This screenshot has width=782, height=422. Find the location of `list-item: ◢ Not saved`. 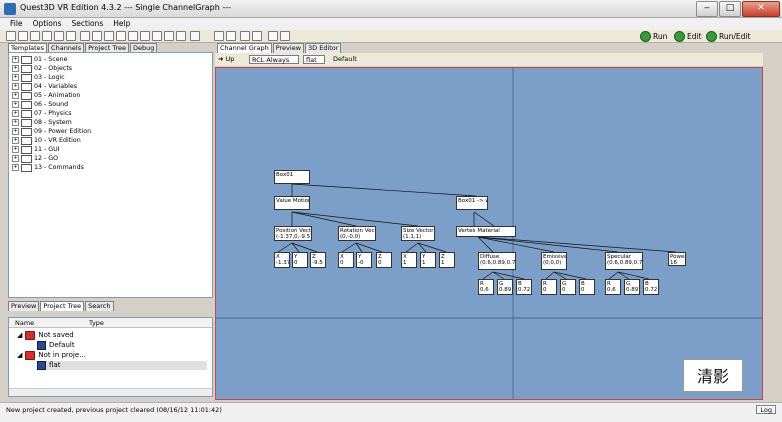

list-item: ◢ Not saved is located at coordinates (45, 335).